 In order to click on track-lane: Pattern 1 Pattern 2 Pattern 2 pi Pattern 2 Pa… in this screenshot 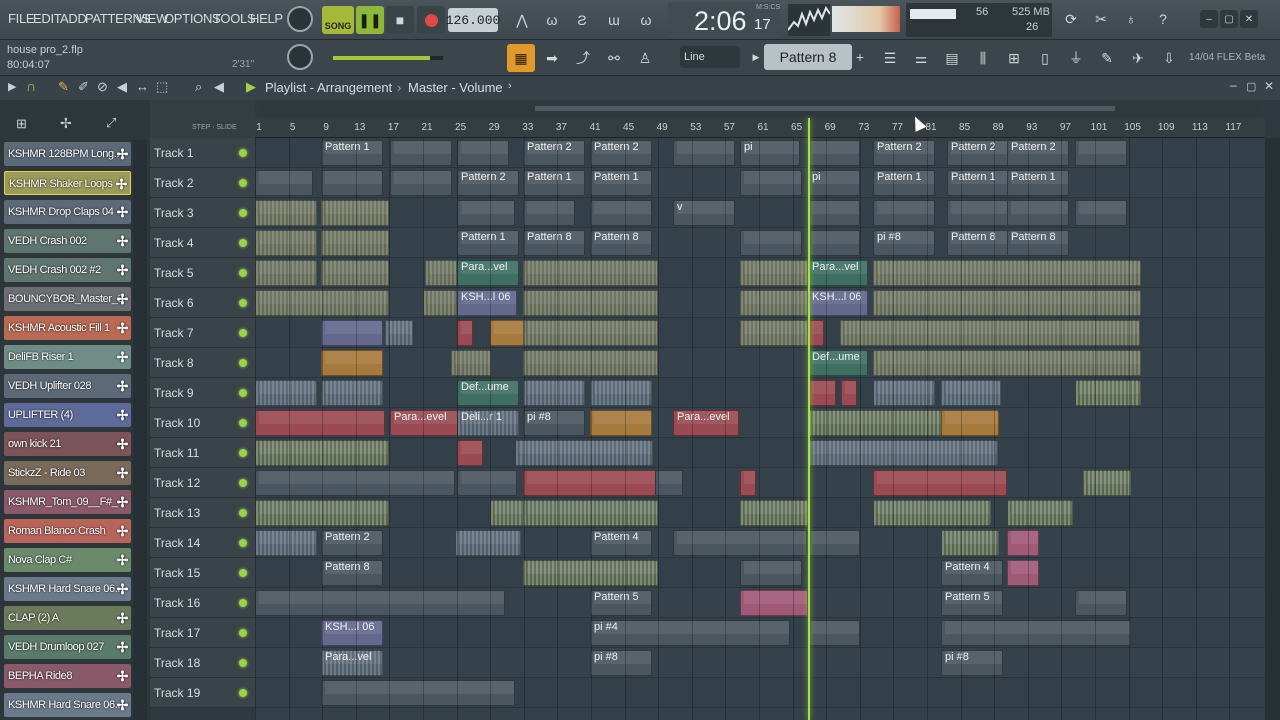, I will do `click(760, 153)`.